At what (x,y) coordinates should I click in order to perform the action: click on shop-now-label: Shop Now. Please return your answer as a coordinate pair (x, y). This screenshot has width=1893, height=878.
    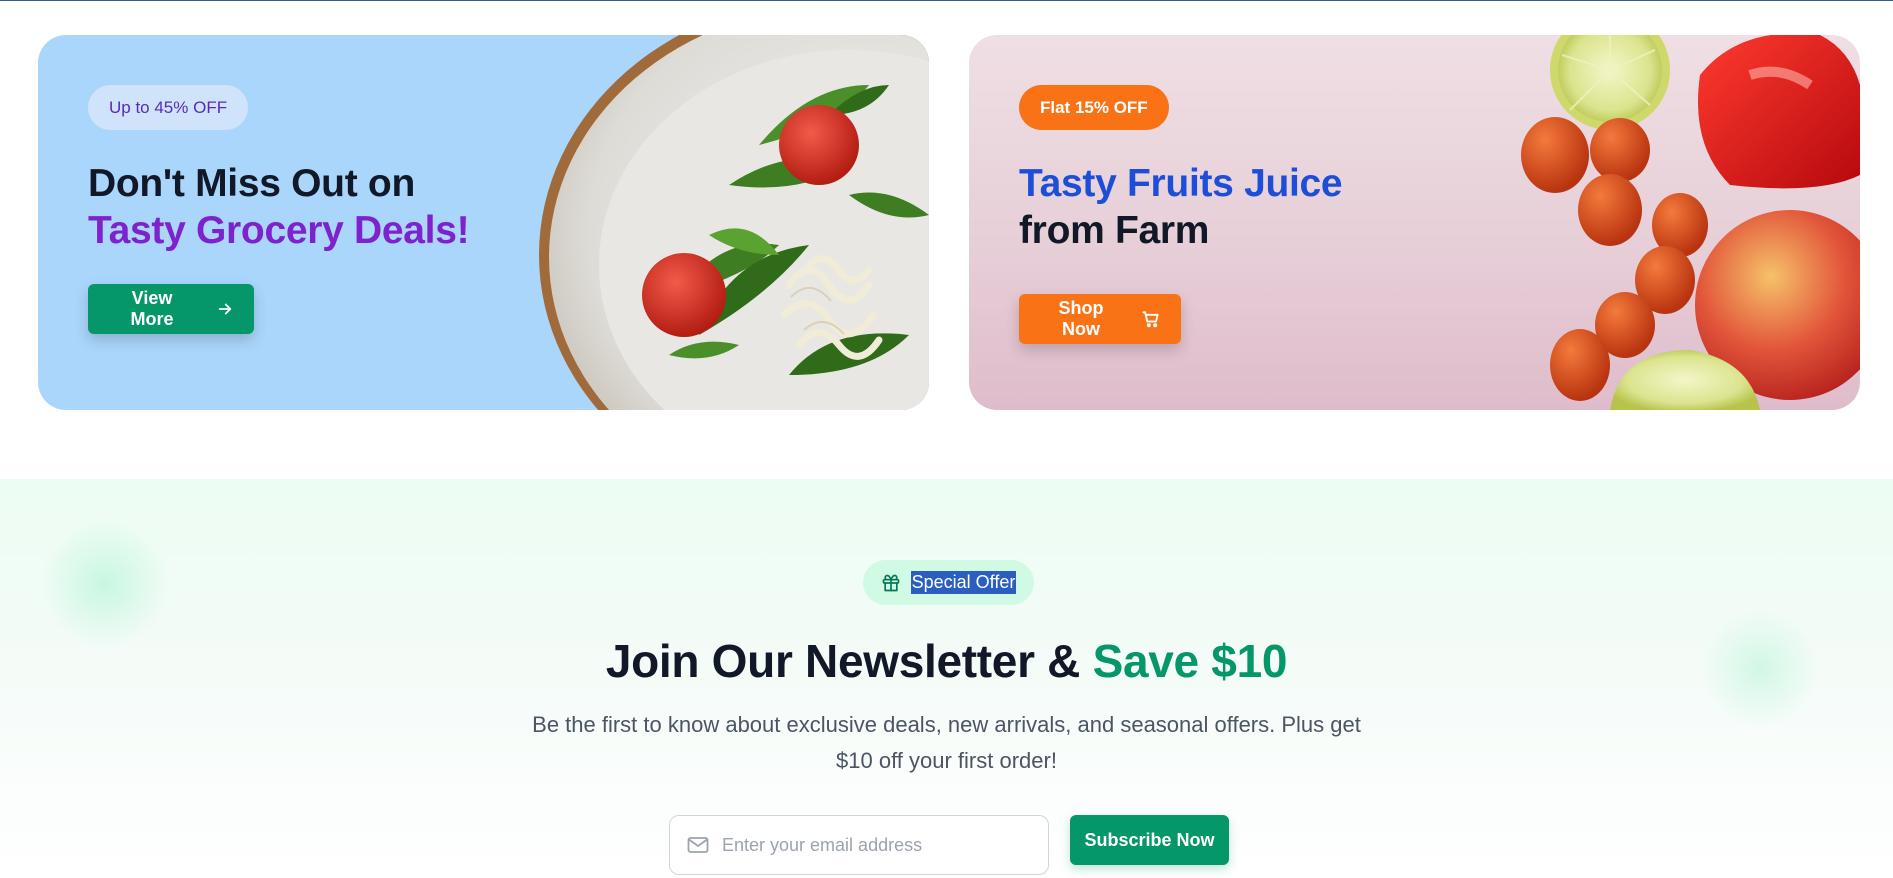
    Looking at the image, I should click on (1081, 318).